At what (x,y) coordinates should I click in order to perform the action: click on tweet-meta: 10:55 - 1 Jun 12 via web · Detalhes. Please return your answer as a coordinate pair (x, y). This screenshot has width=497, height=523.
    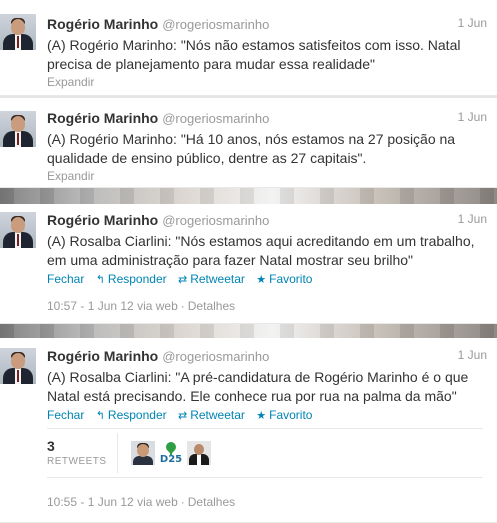
    Looking at the image, I should click on (141, 502).